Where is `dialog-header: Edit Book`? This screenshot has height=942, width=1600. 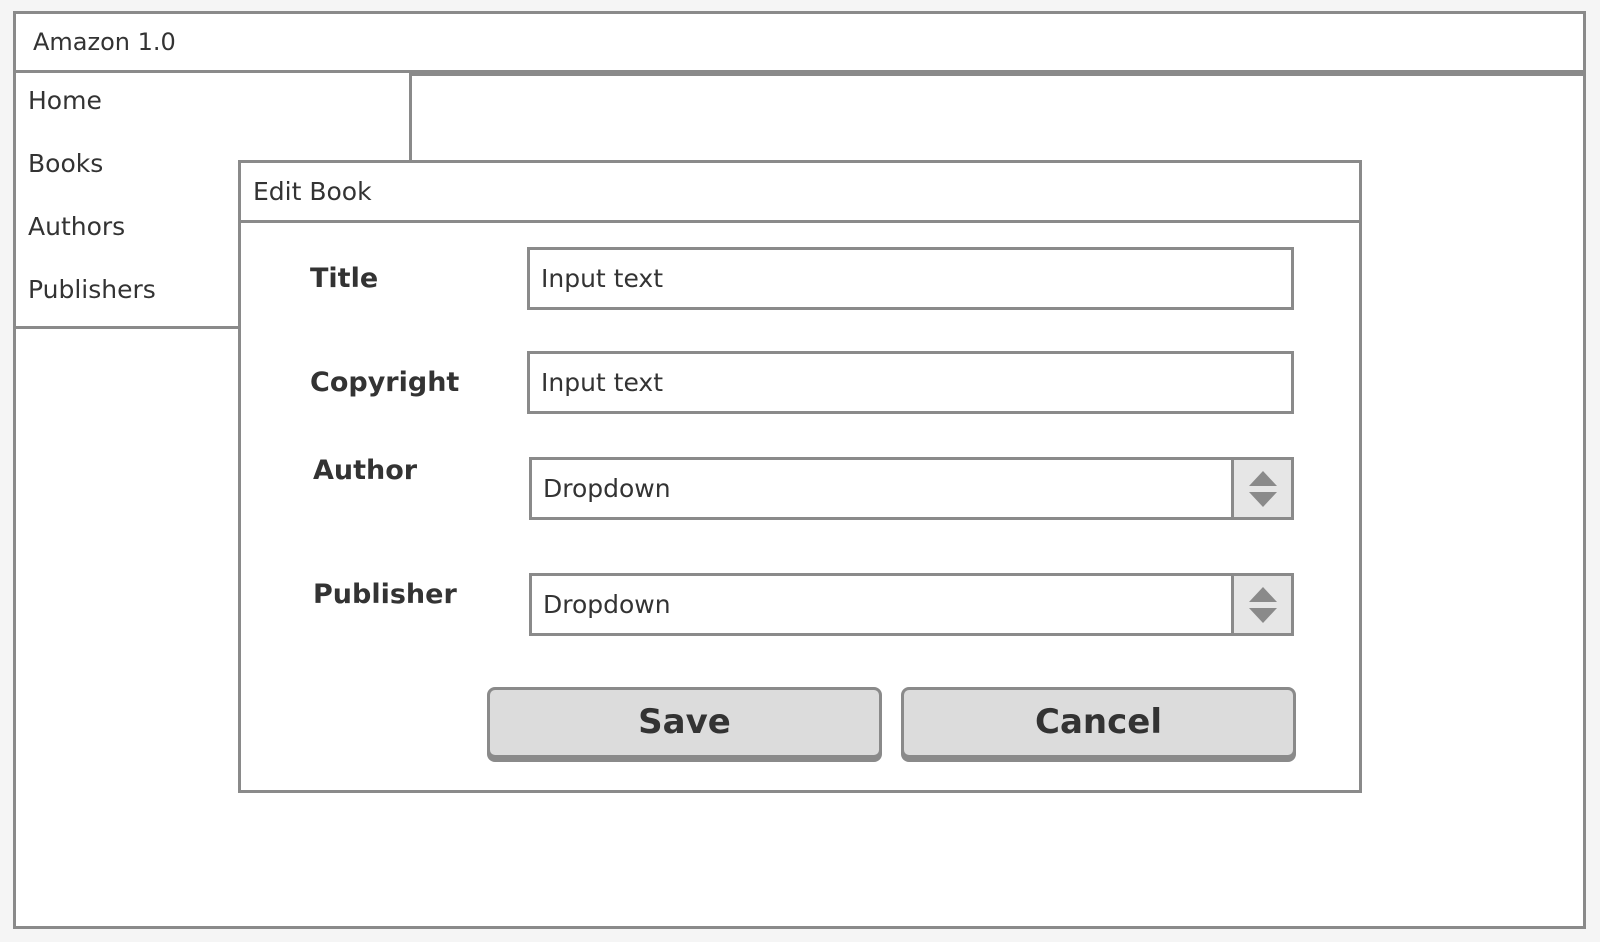
dialog-header: Edit Book is located at coordinates (800, 193).